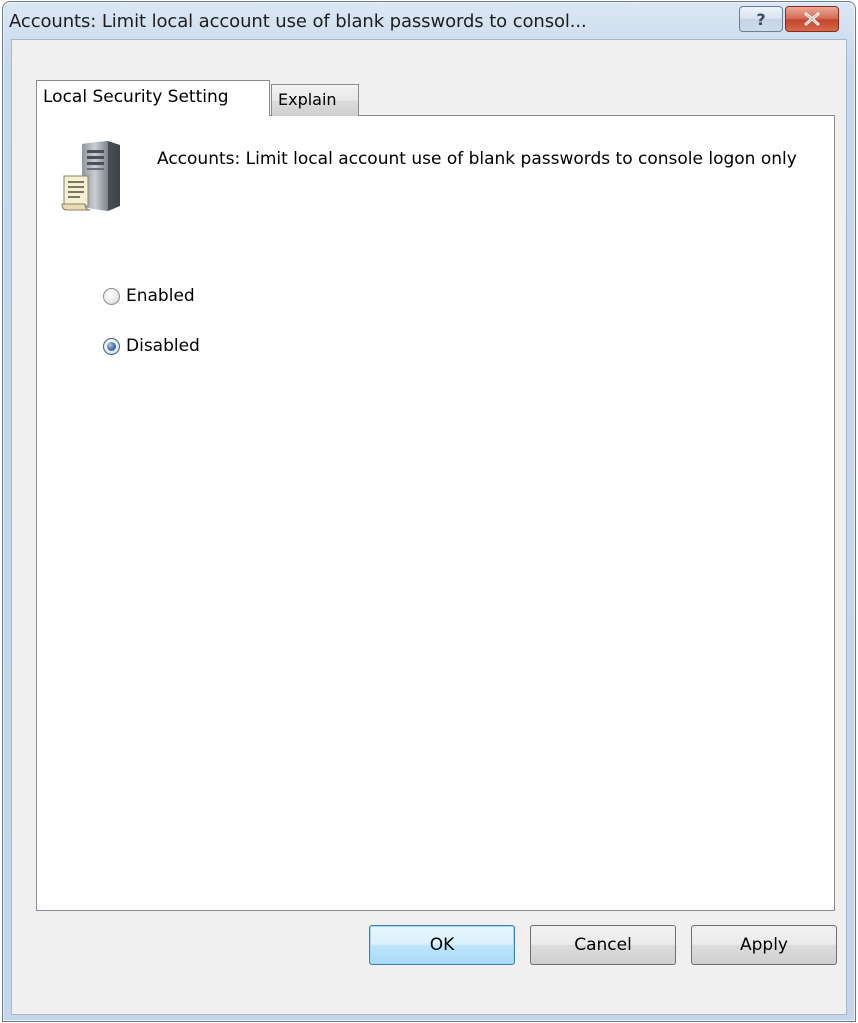  I want to click on tab-explain: Explain, so click(315, 100).